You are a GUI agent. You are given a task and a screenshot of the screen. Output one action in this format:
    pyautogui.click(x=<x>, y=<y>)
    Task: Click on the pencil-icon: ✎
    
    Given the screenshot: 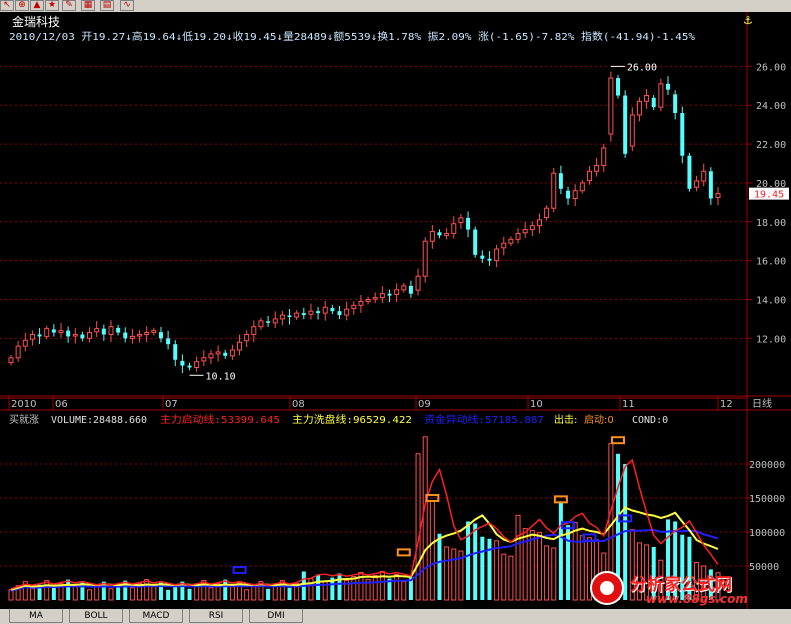 What is the action you would take?
    pyautogui.click(x=69, y=5)
    